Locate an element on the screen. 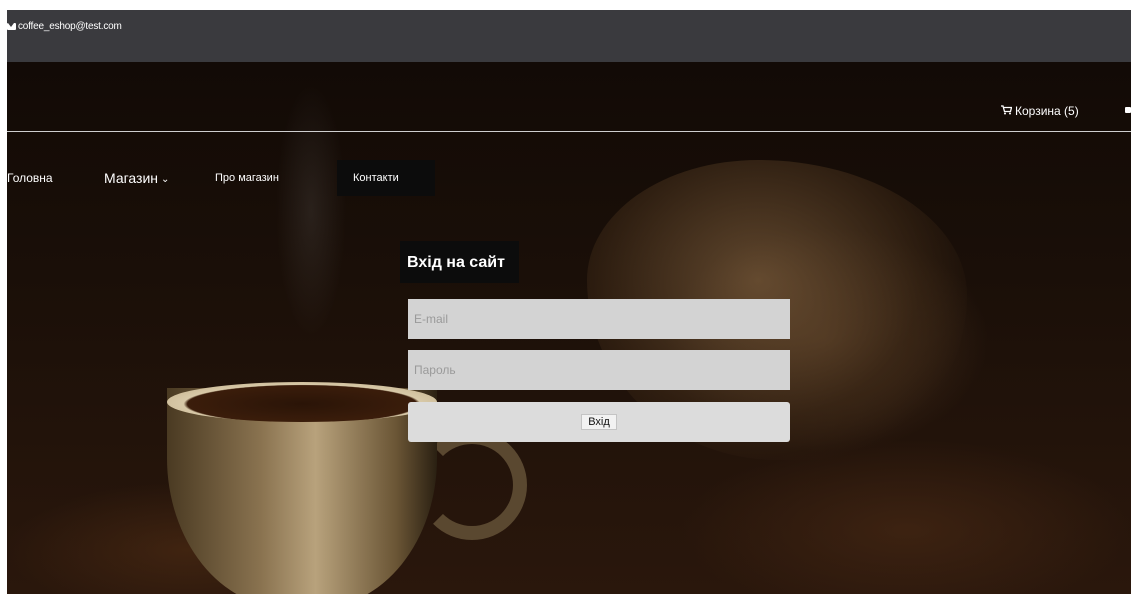  main-nav: Головна Магазин ⌄ Про магазин Контакти is located at coordinates (267, 180).